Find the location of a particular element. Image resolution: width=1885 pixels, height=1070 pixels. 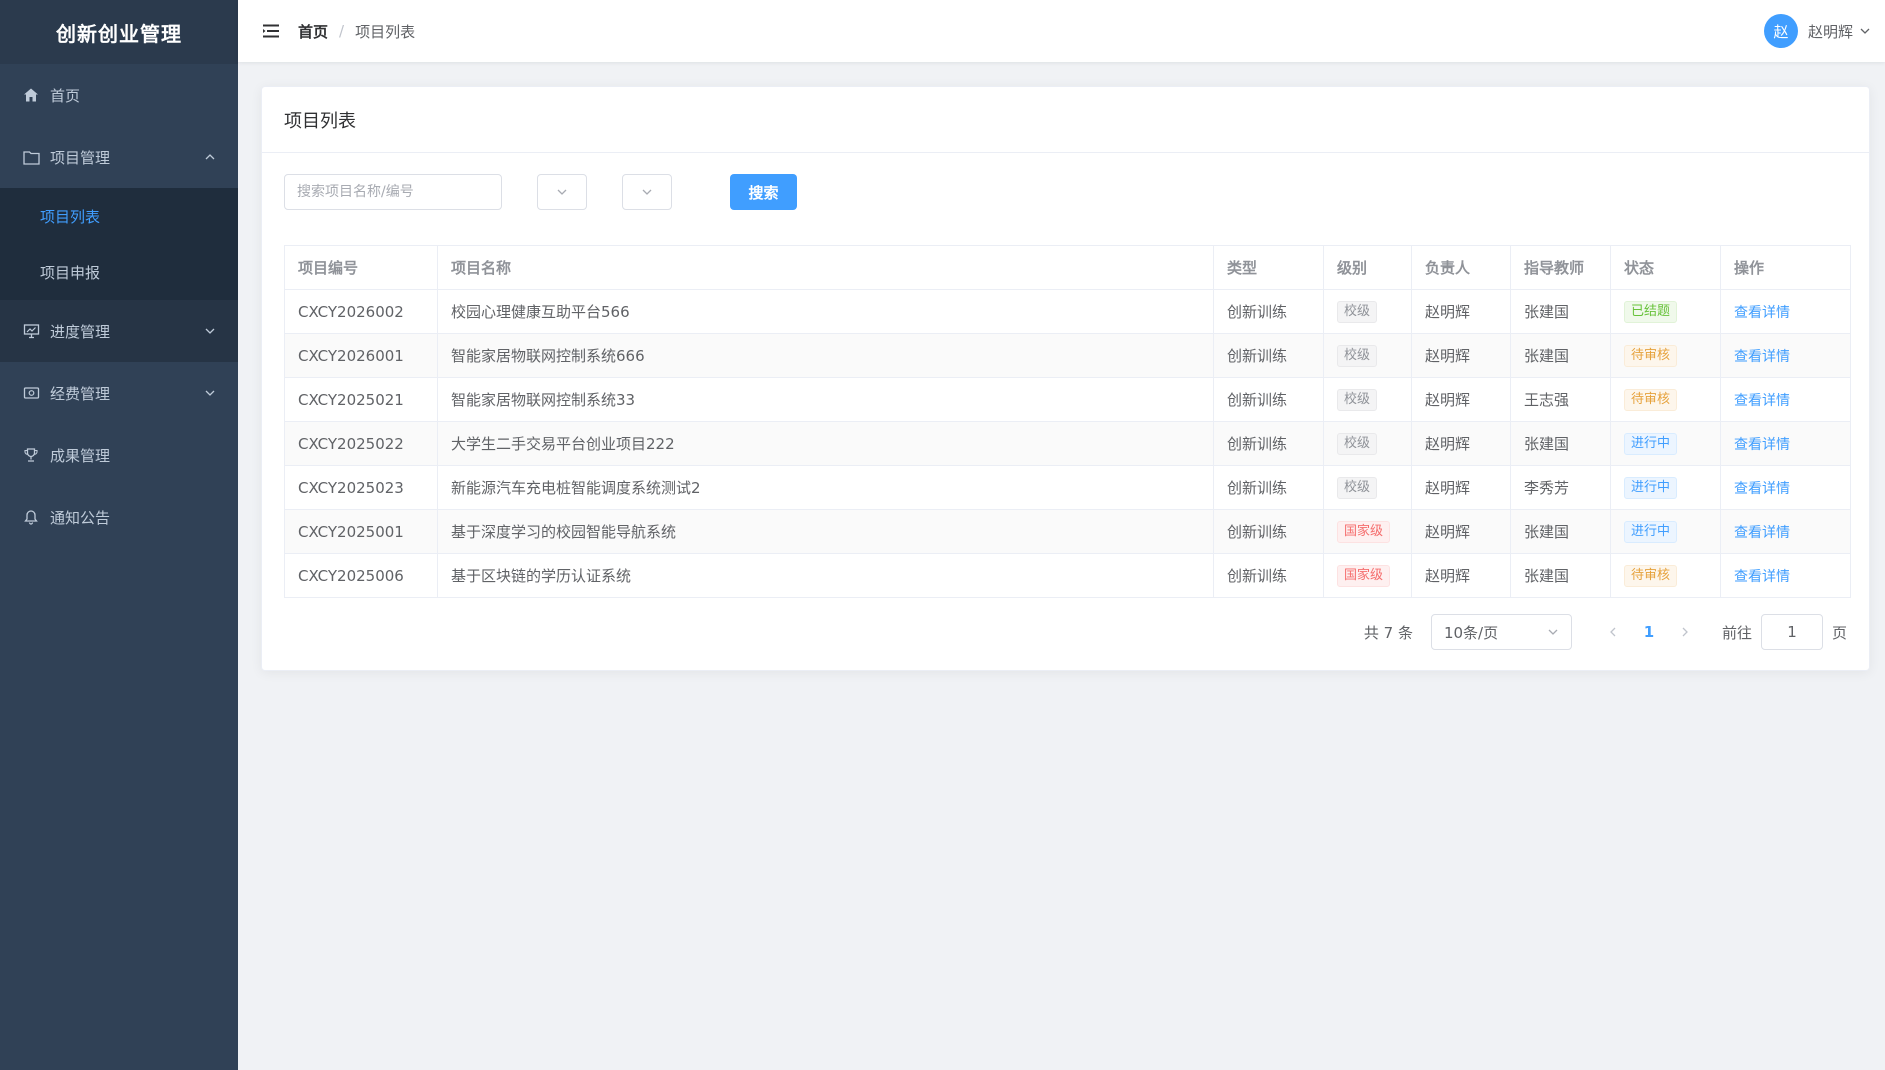

col-header-id: 项目编号 is located at coordinates (361, 267).